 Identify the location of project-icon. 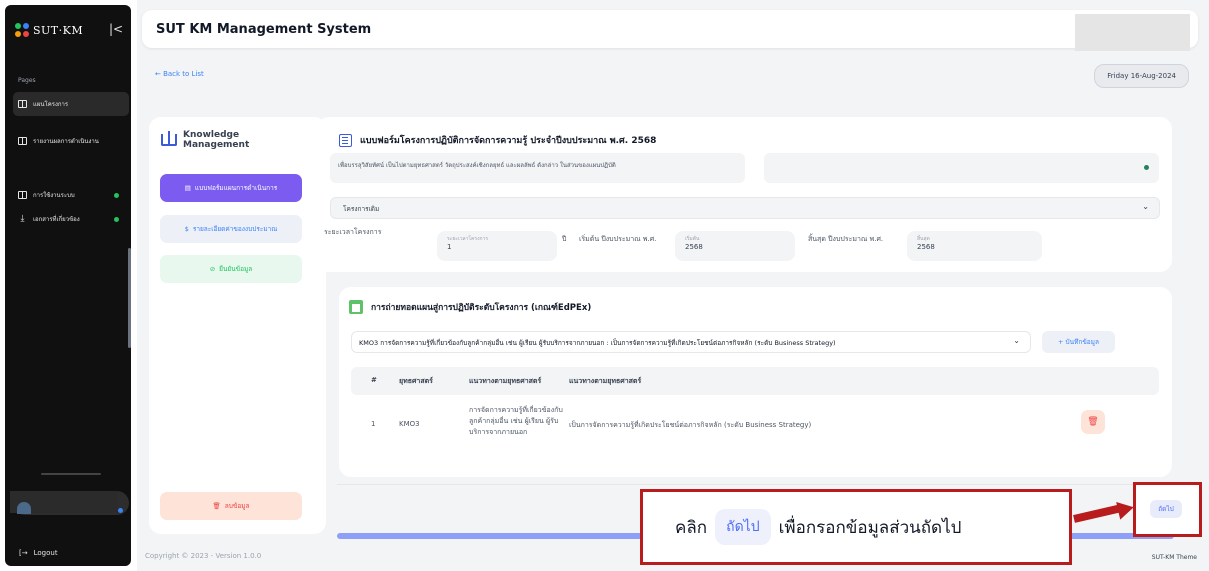
(356, 307).